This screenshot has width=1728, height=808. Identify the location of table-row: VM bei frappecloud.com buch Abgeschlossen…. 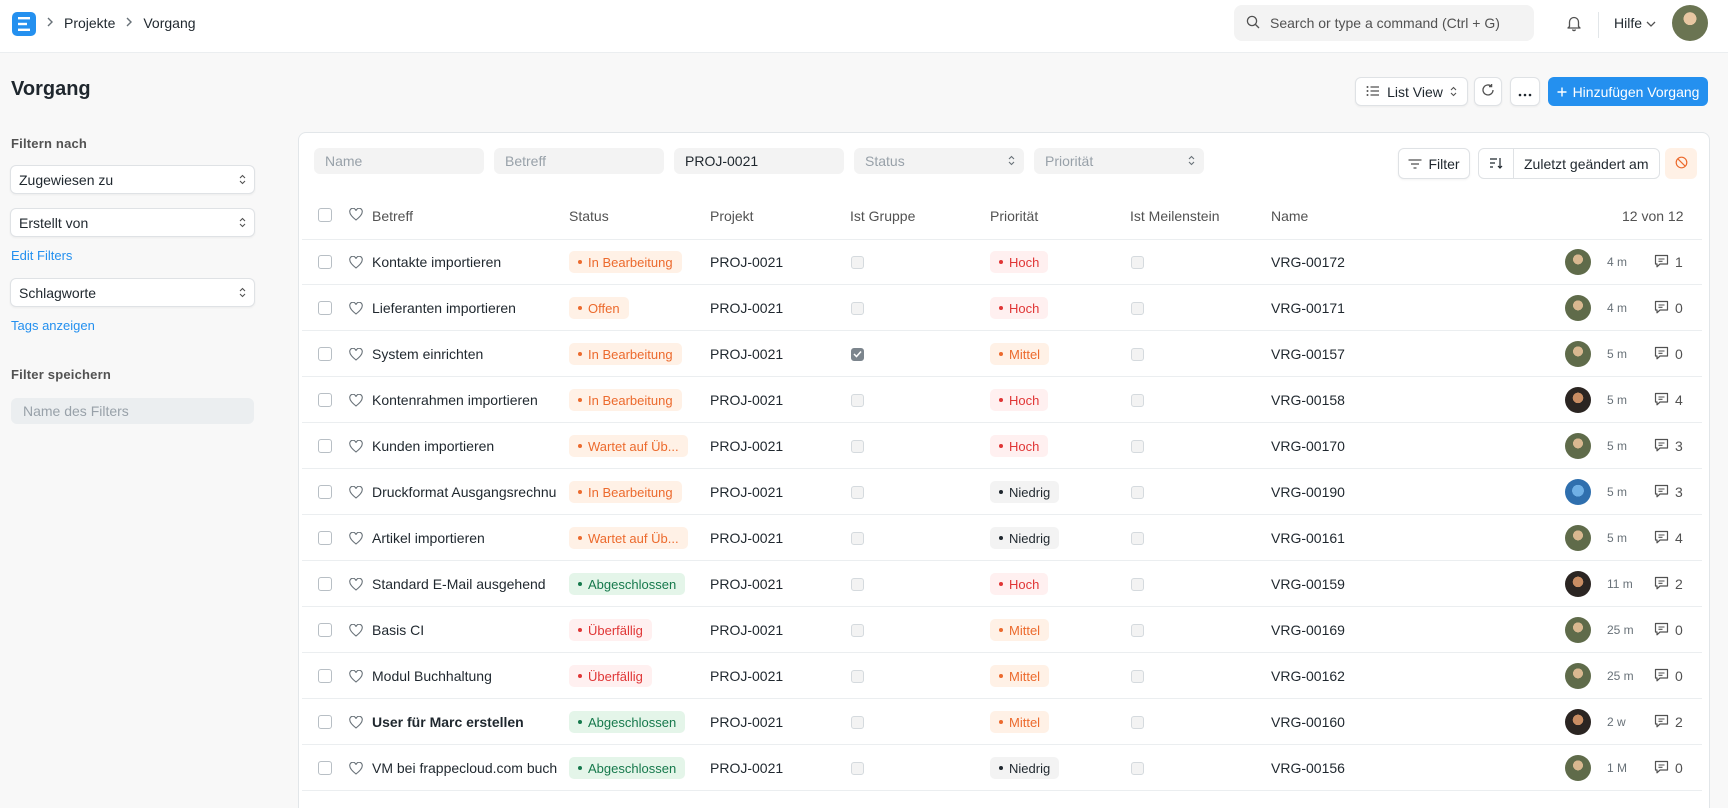
(1002, 768).